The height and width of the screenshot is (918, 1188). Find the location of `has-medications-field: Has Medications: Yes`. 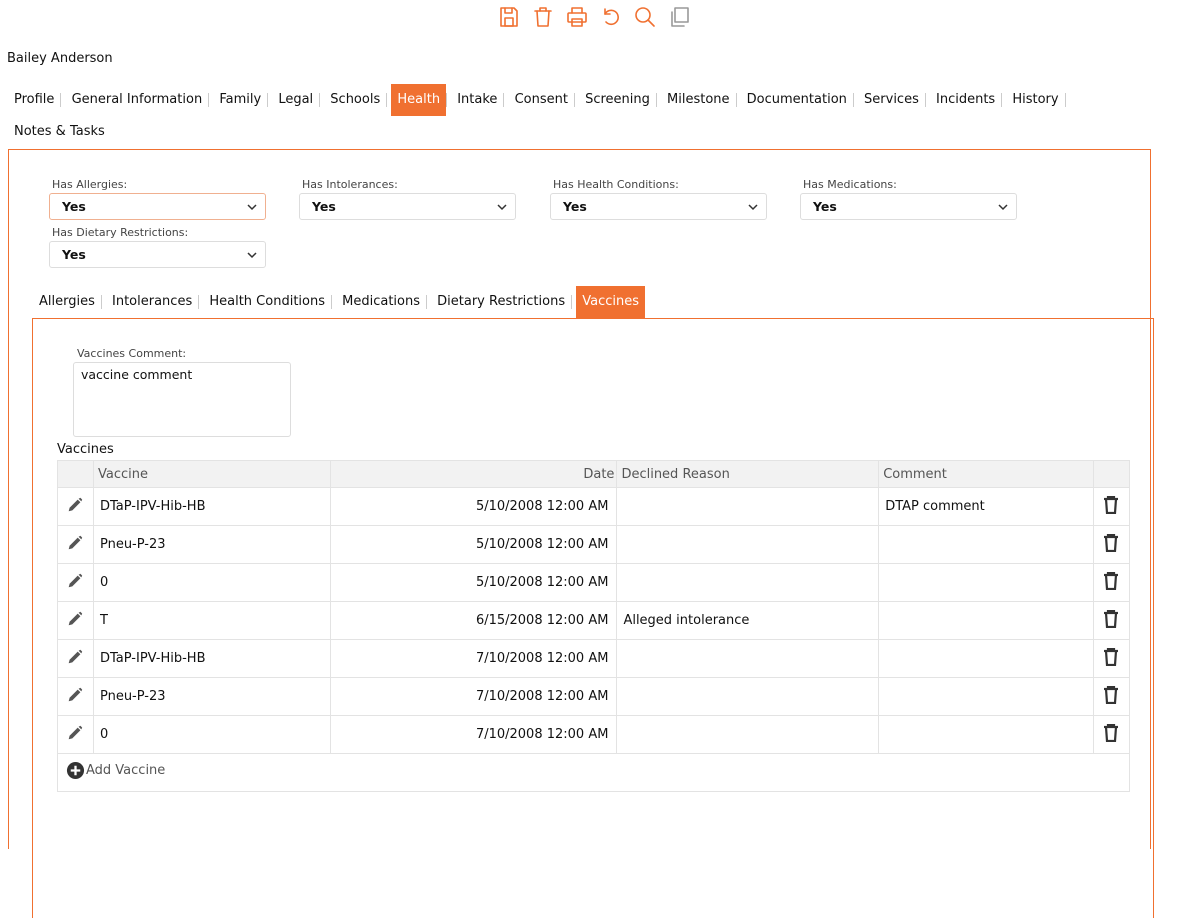

has-medications-field: Has Medications: Yes is located at coordinates (908, 199).